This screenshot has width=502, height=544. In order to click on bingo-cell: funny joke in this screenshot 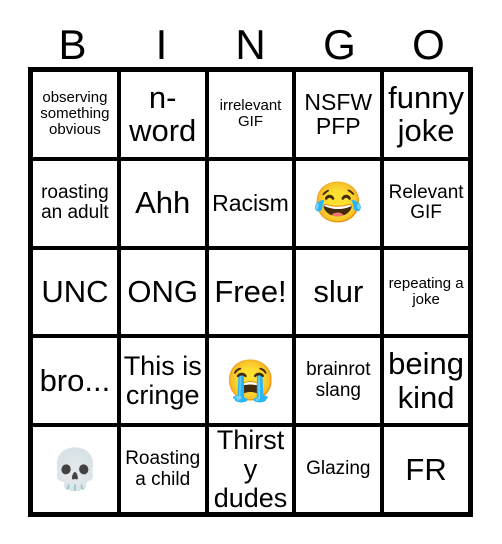, I will do `click(426, 114)`.